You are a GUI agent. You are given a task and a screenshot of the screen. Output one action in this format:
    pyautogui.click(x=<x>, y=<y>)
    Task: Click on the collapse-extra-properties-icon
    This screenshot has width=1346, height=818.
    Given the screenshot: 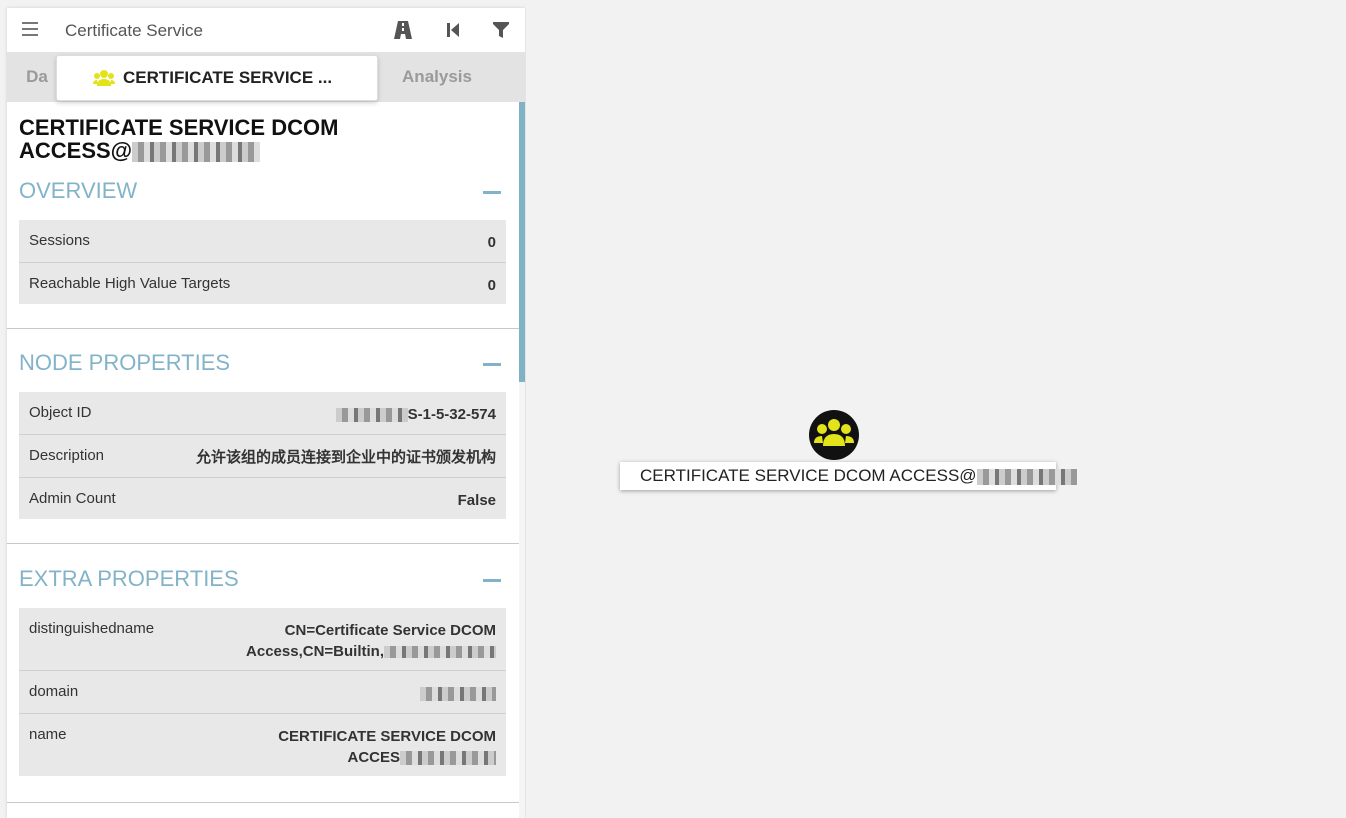 What is the action you would take?
    pyautogui.click(x=492, y=580)
    